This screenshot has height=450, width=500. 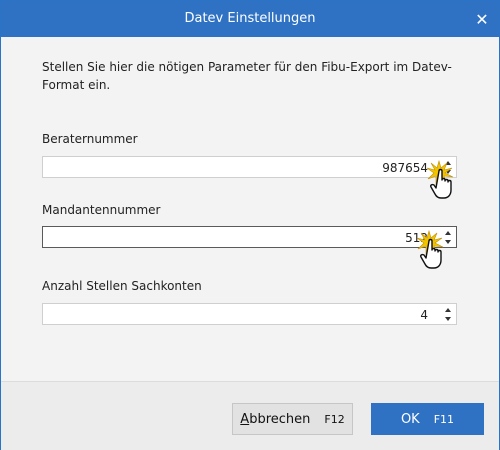 I want to click on ok-shortcut: F11, so click(x=444, y=419).